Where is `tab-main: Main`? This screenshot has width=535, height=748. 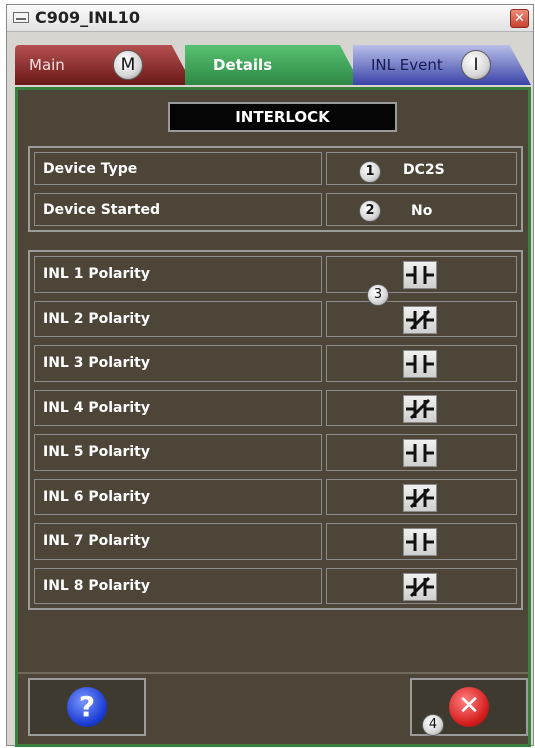 tab-main: Main is located at coordinates (104, 65).